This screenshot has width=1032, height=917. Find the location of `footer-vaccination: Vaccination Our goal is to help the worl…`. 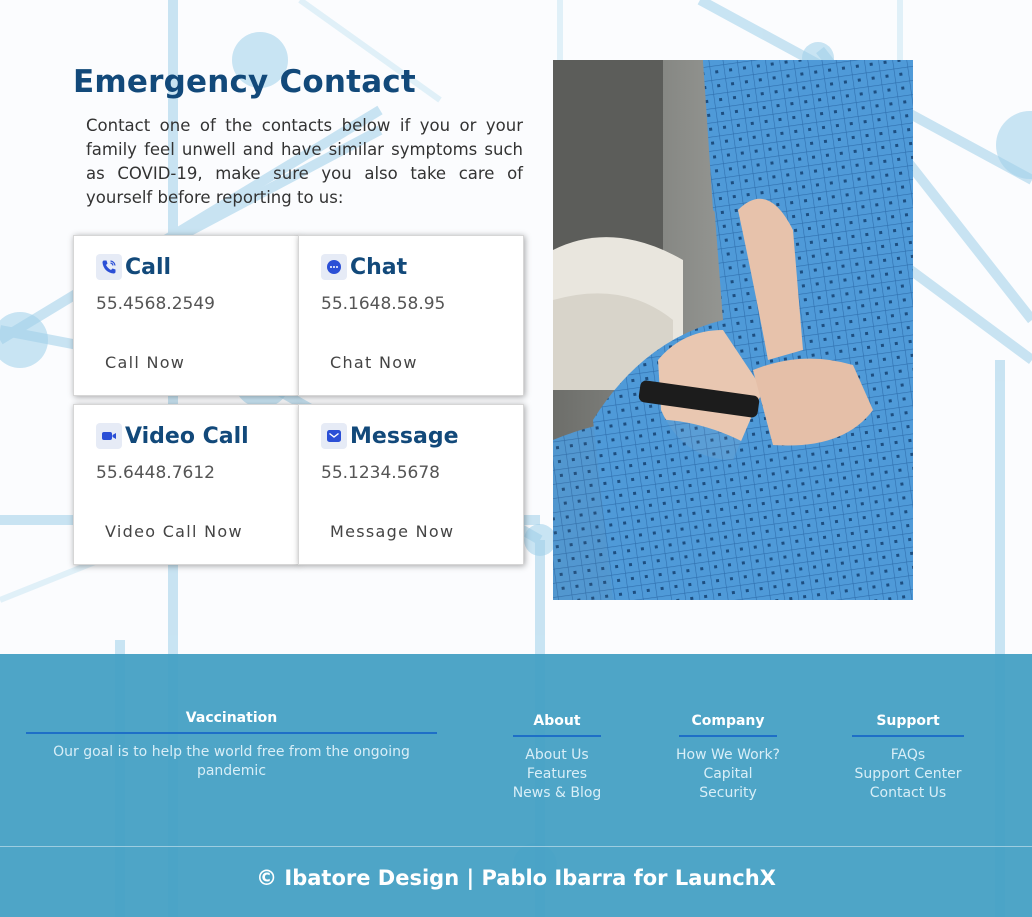

footer-vaccination: Vaccination Our goal is to help the worl… is located at coordinates (231, 745).